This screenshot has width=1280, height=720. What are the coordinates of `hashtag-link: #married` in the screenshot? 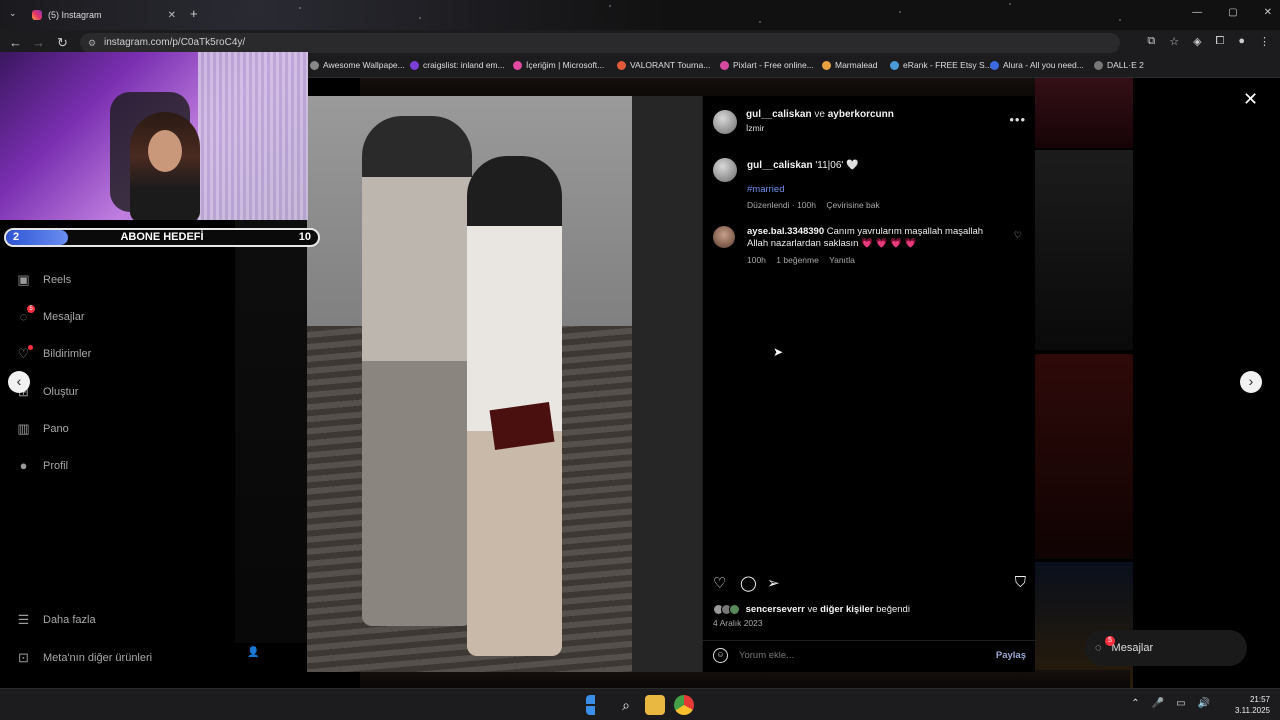 It's located at (766, 189).